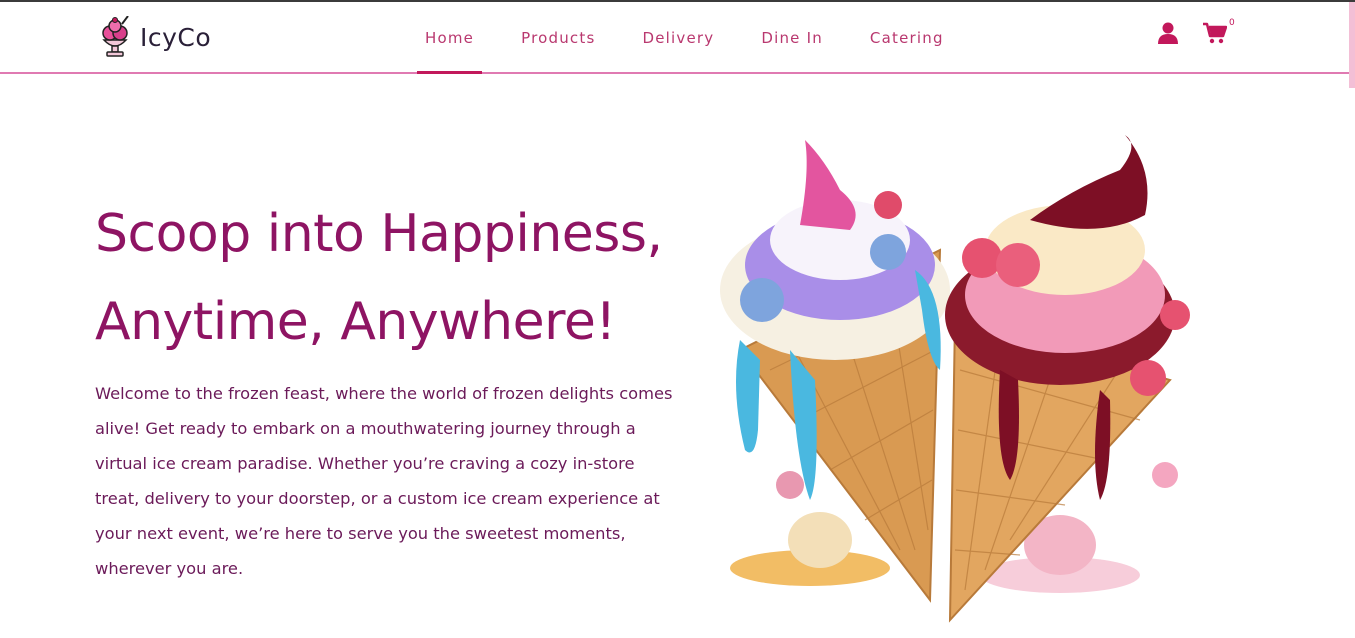  Describe the element at coordinates (558, 37) in the screenshot. I see `nav-products: Products` at that location.